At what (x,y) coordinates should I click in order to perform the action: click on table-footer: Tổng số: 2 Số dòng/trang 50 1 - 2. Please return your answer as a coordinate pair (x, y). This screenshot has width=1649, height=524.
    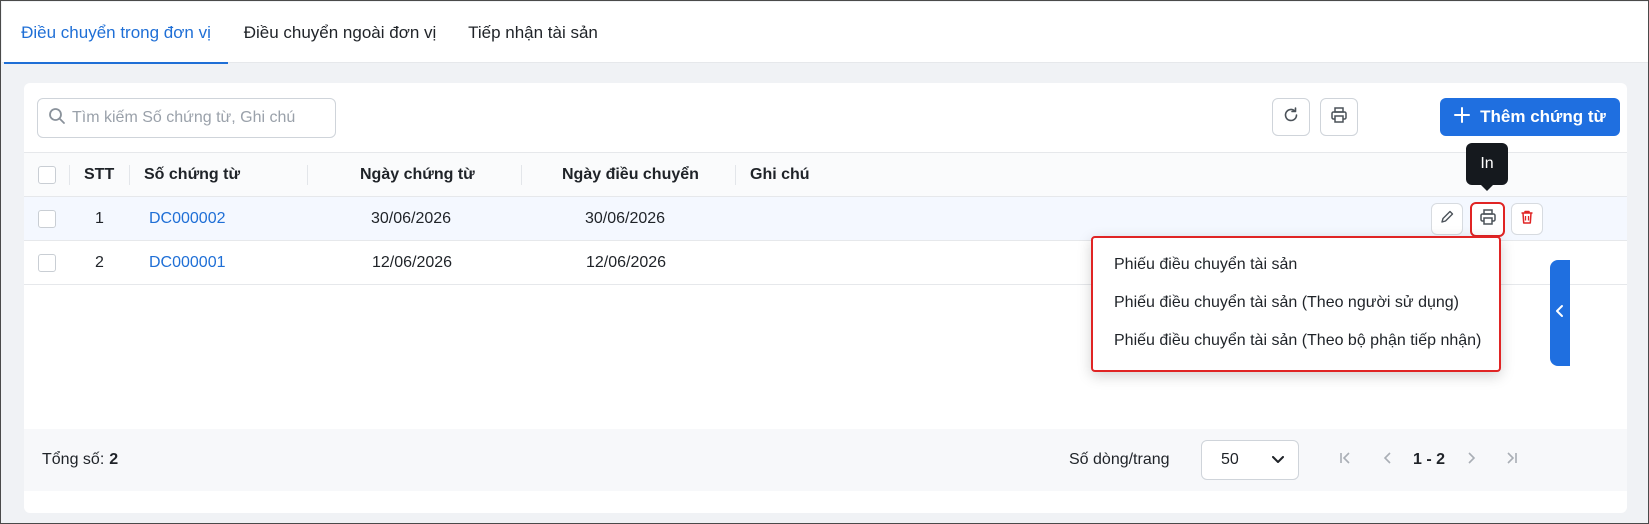
    Looking at the image, I should click on (825, 460).